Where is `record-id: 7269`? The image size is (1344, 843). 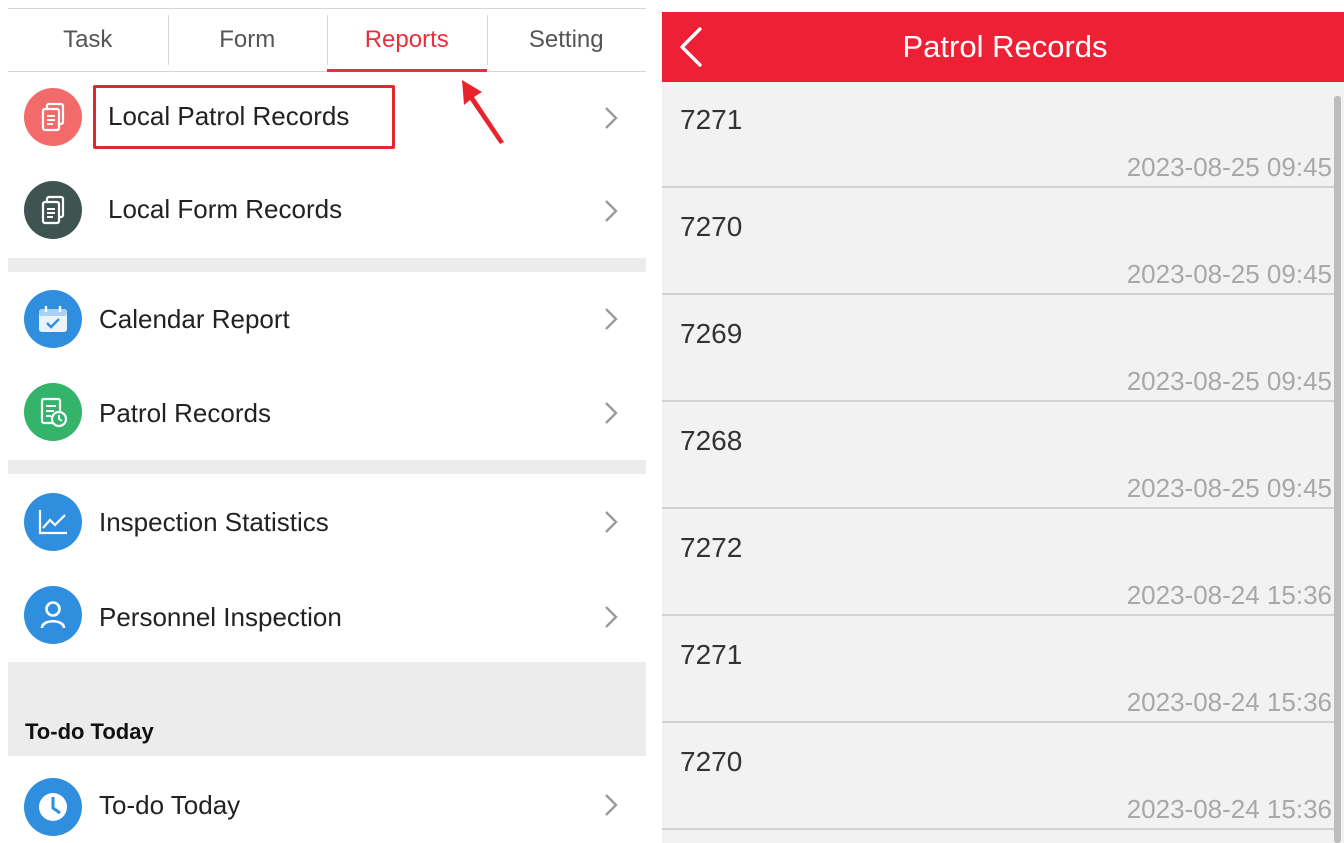
record-id: 7269 is located at coordinates (711, 333).